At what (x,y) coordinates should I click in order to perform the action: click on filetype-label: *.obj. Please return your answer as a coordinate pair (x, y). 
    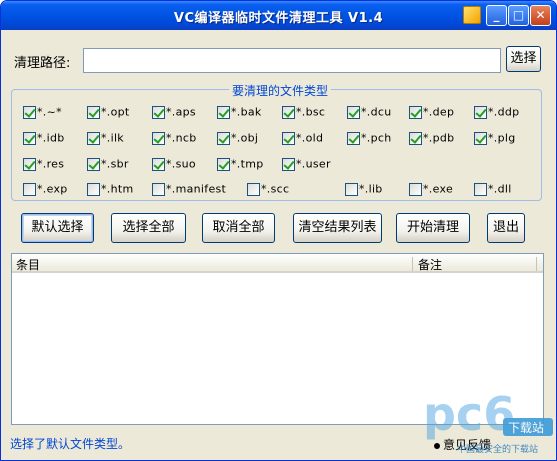
    Looking at the image, I should click on (245, 138).